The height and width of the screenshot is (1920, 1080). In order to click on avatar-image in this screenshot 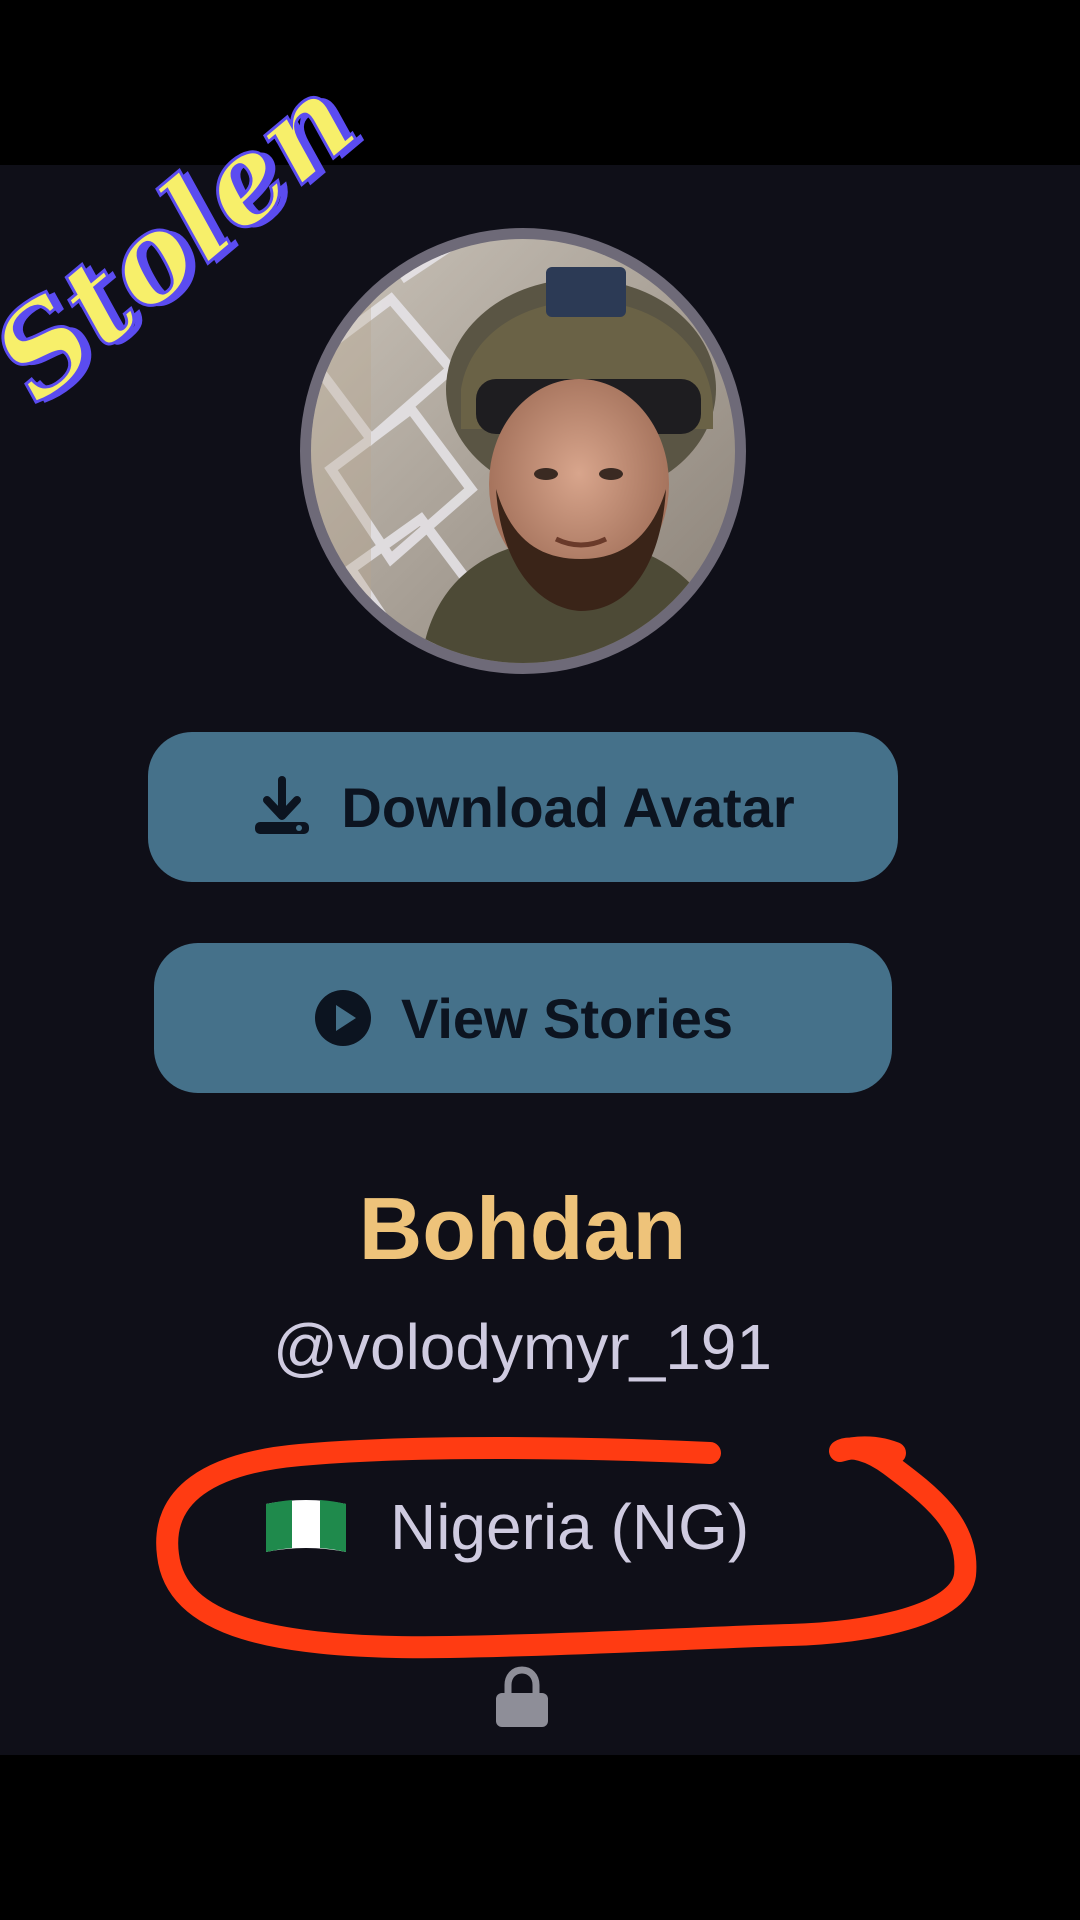, I will do `click(523, 451)`.